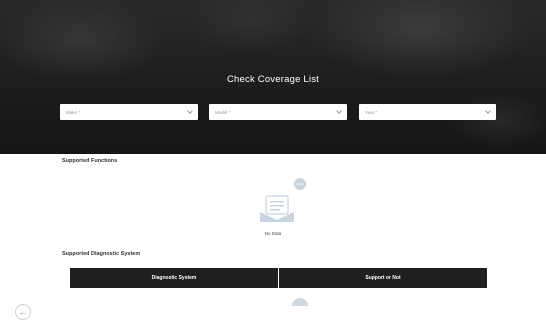 The height and width of the screenshot is (324, 546). I want to click on arrow-left-icon: ←, so click(23, 311).